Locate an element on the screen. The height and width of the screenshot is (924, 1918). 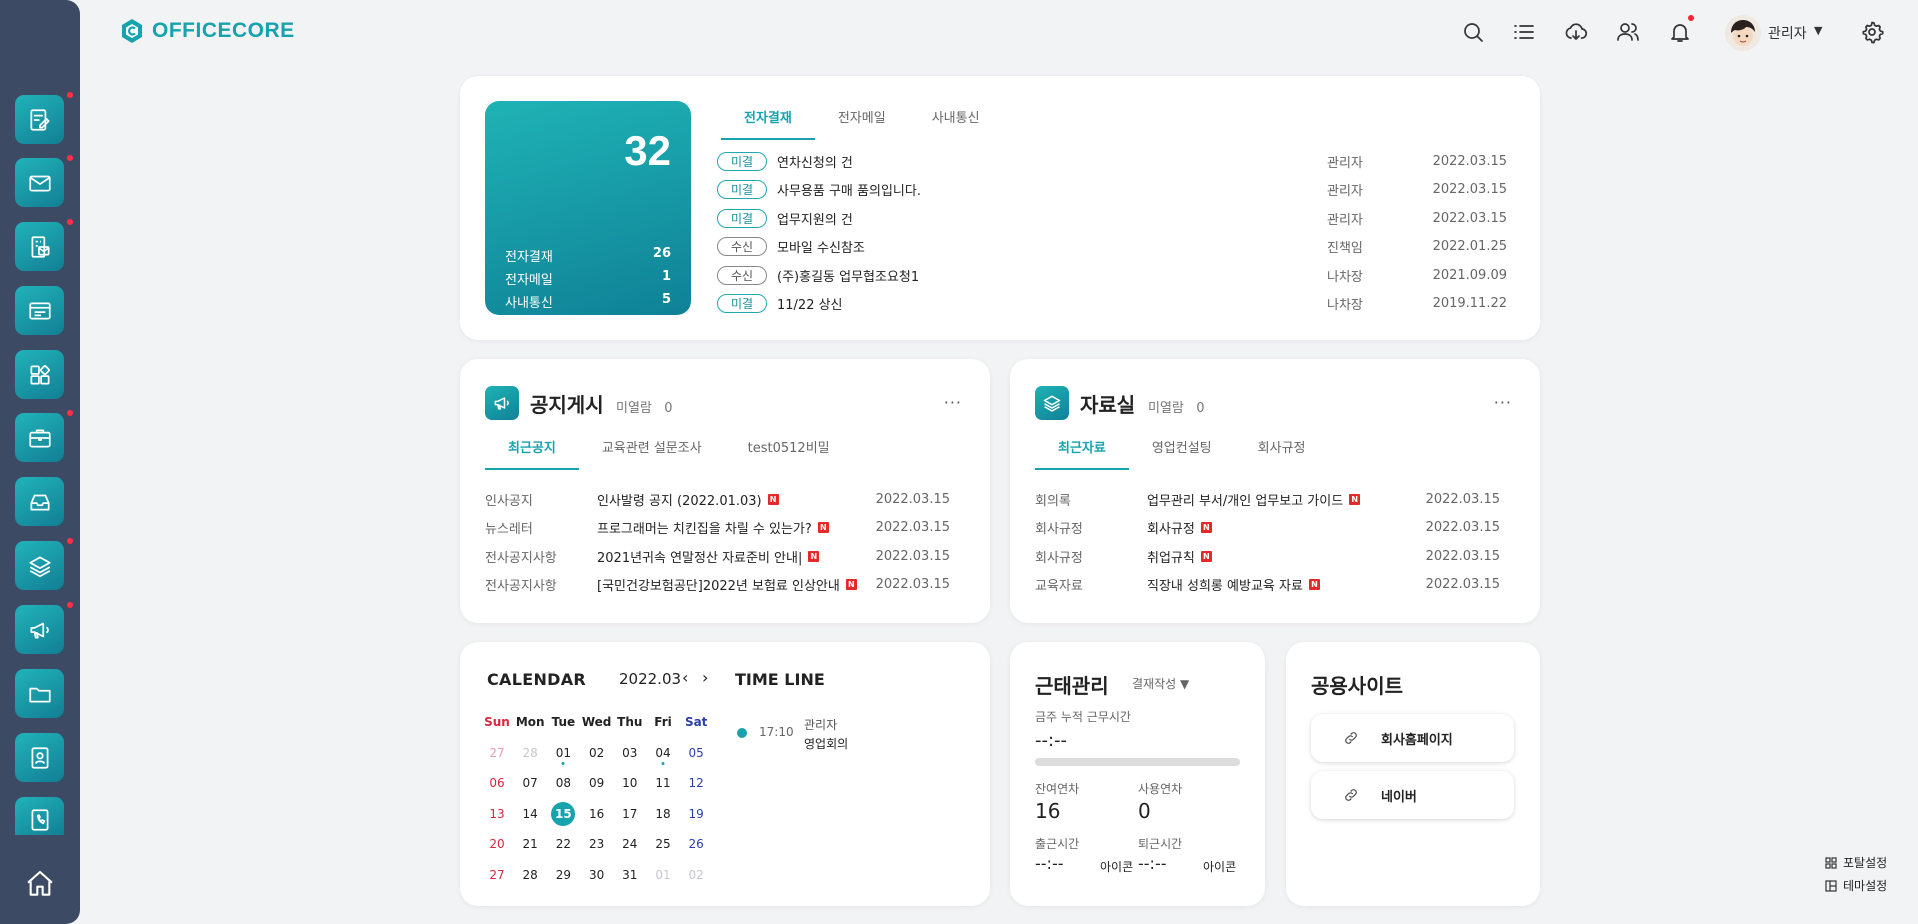
notifications-button is located at coordinates (1681, 29).